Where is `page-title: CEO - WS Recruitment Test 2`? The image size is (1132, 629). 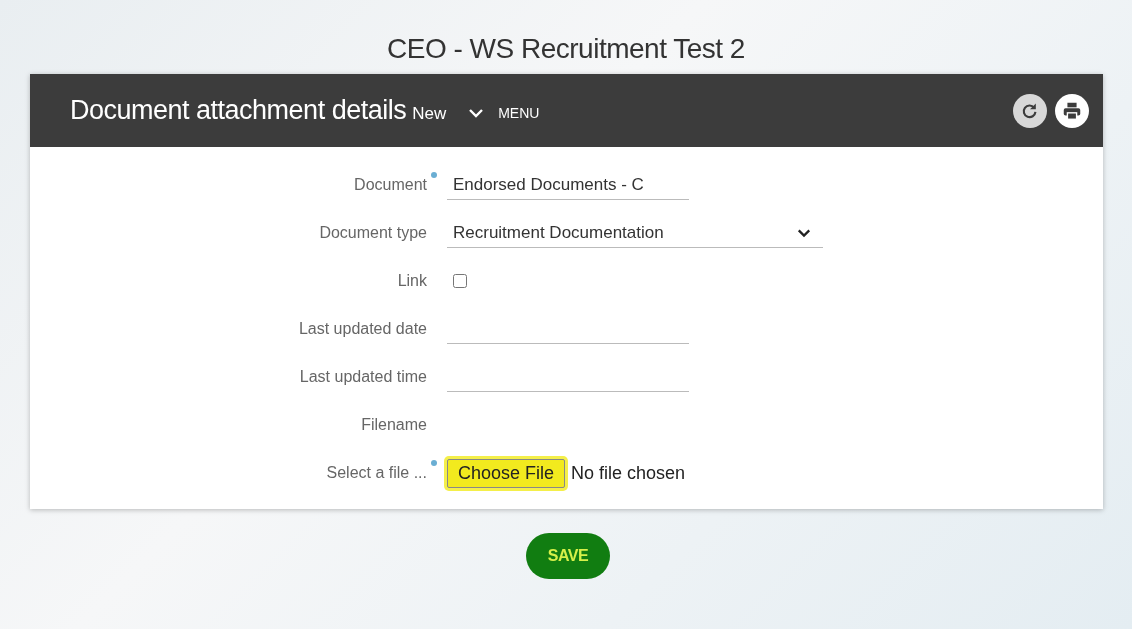 page-title: CEO - WS Recruitment Test 2 is located at coordinates (566, 49).